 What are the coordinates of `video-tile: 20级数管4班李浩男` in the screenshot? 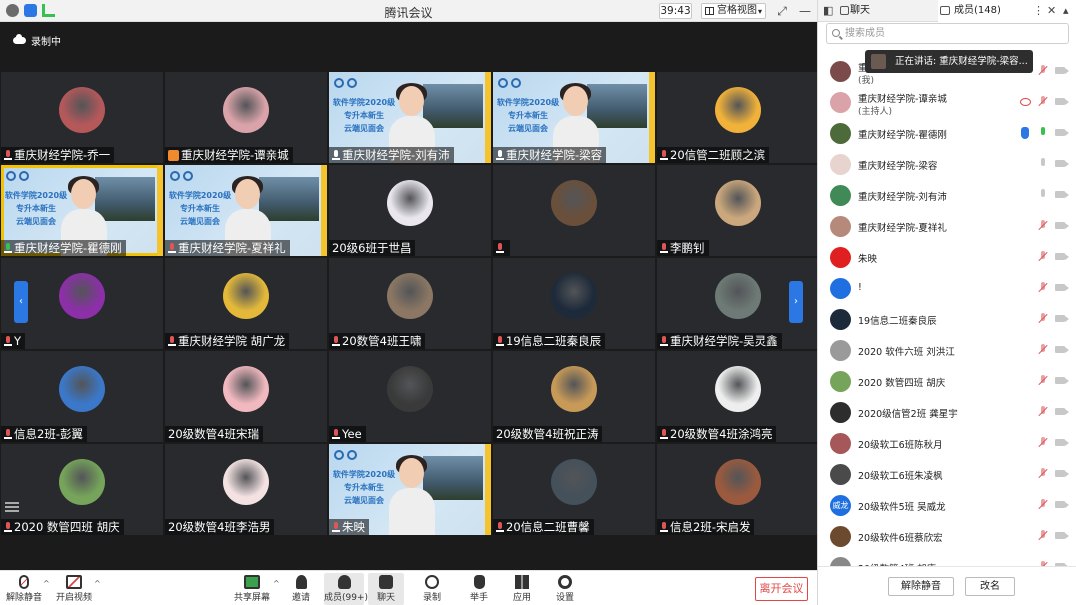 It's located at (246, 489).